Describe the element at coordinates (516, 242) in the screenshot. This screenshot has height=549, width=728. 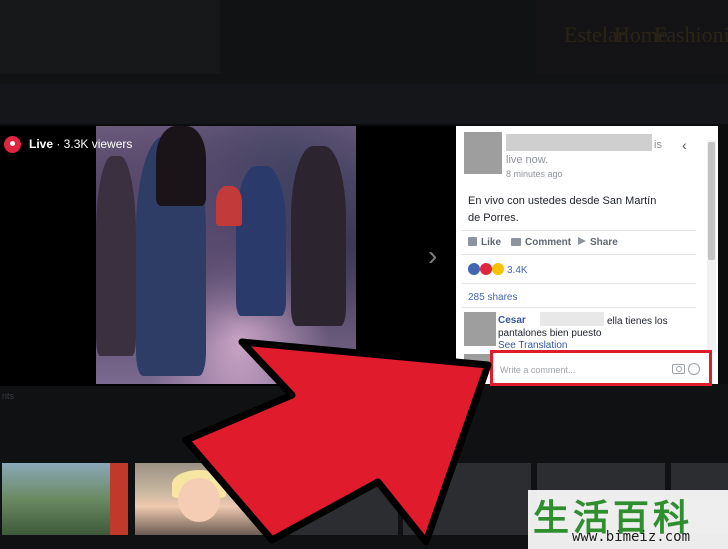
I see `comment-bubble-icon` at that location.